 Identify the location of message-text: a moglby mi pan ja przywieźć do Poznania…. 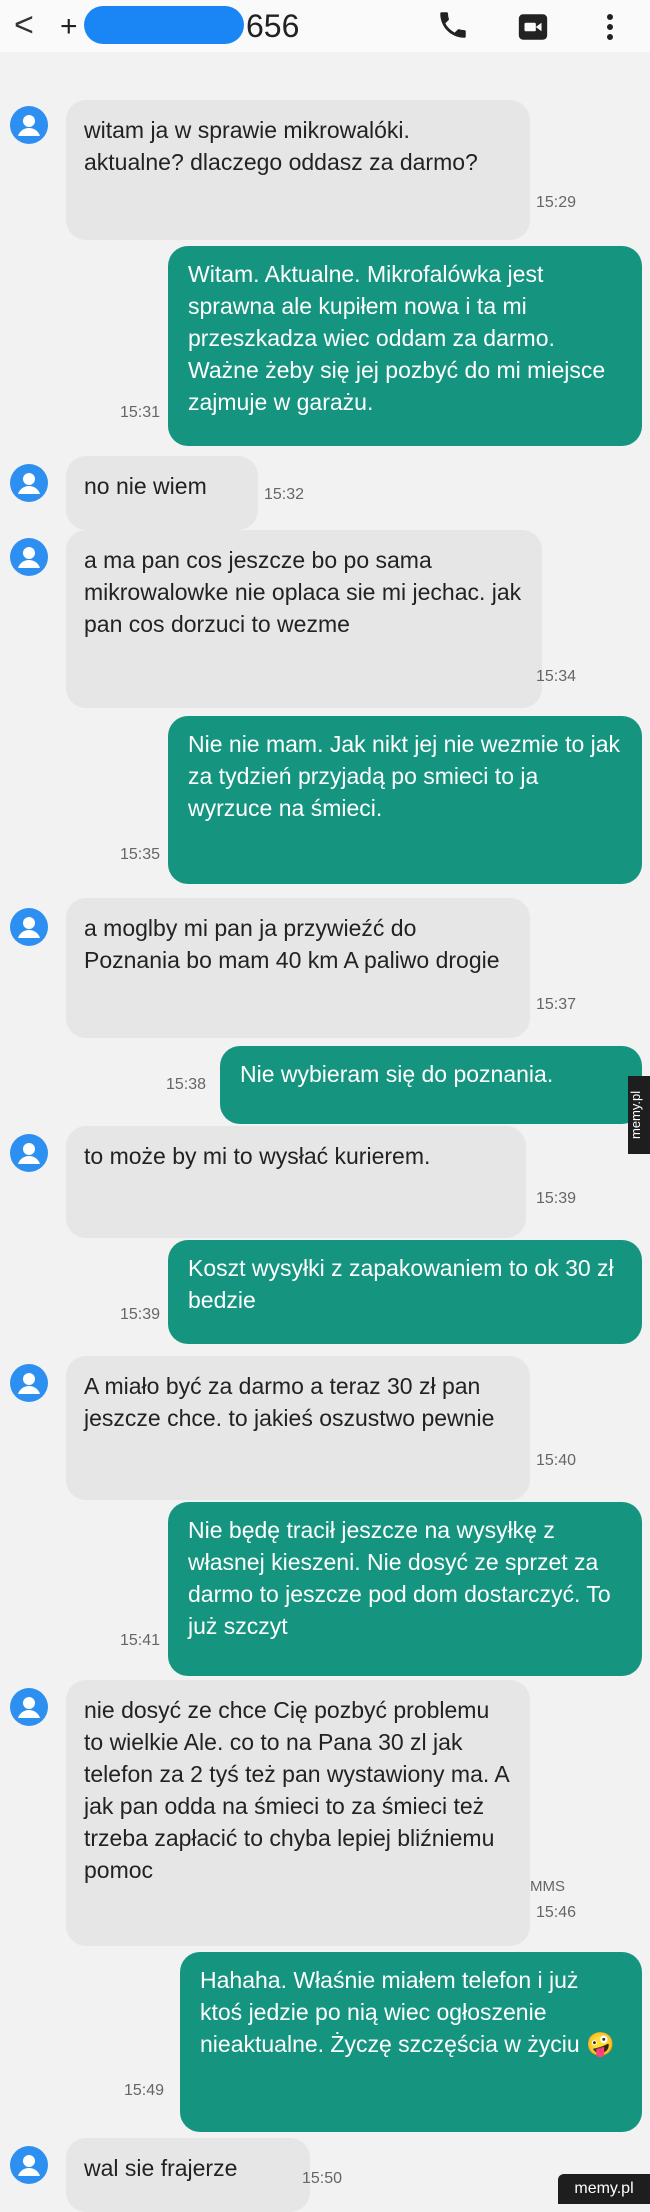
(292, 944).